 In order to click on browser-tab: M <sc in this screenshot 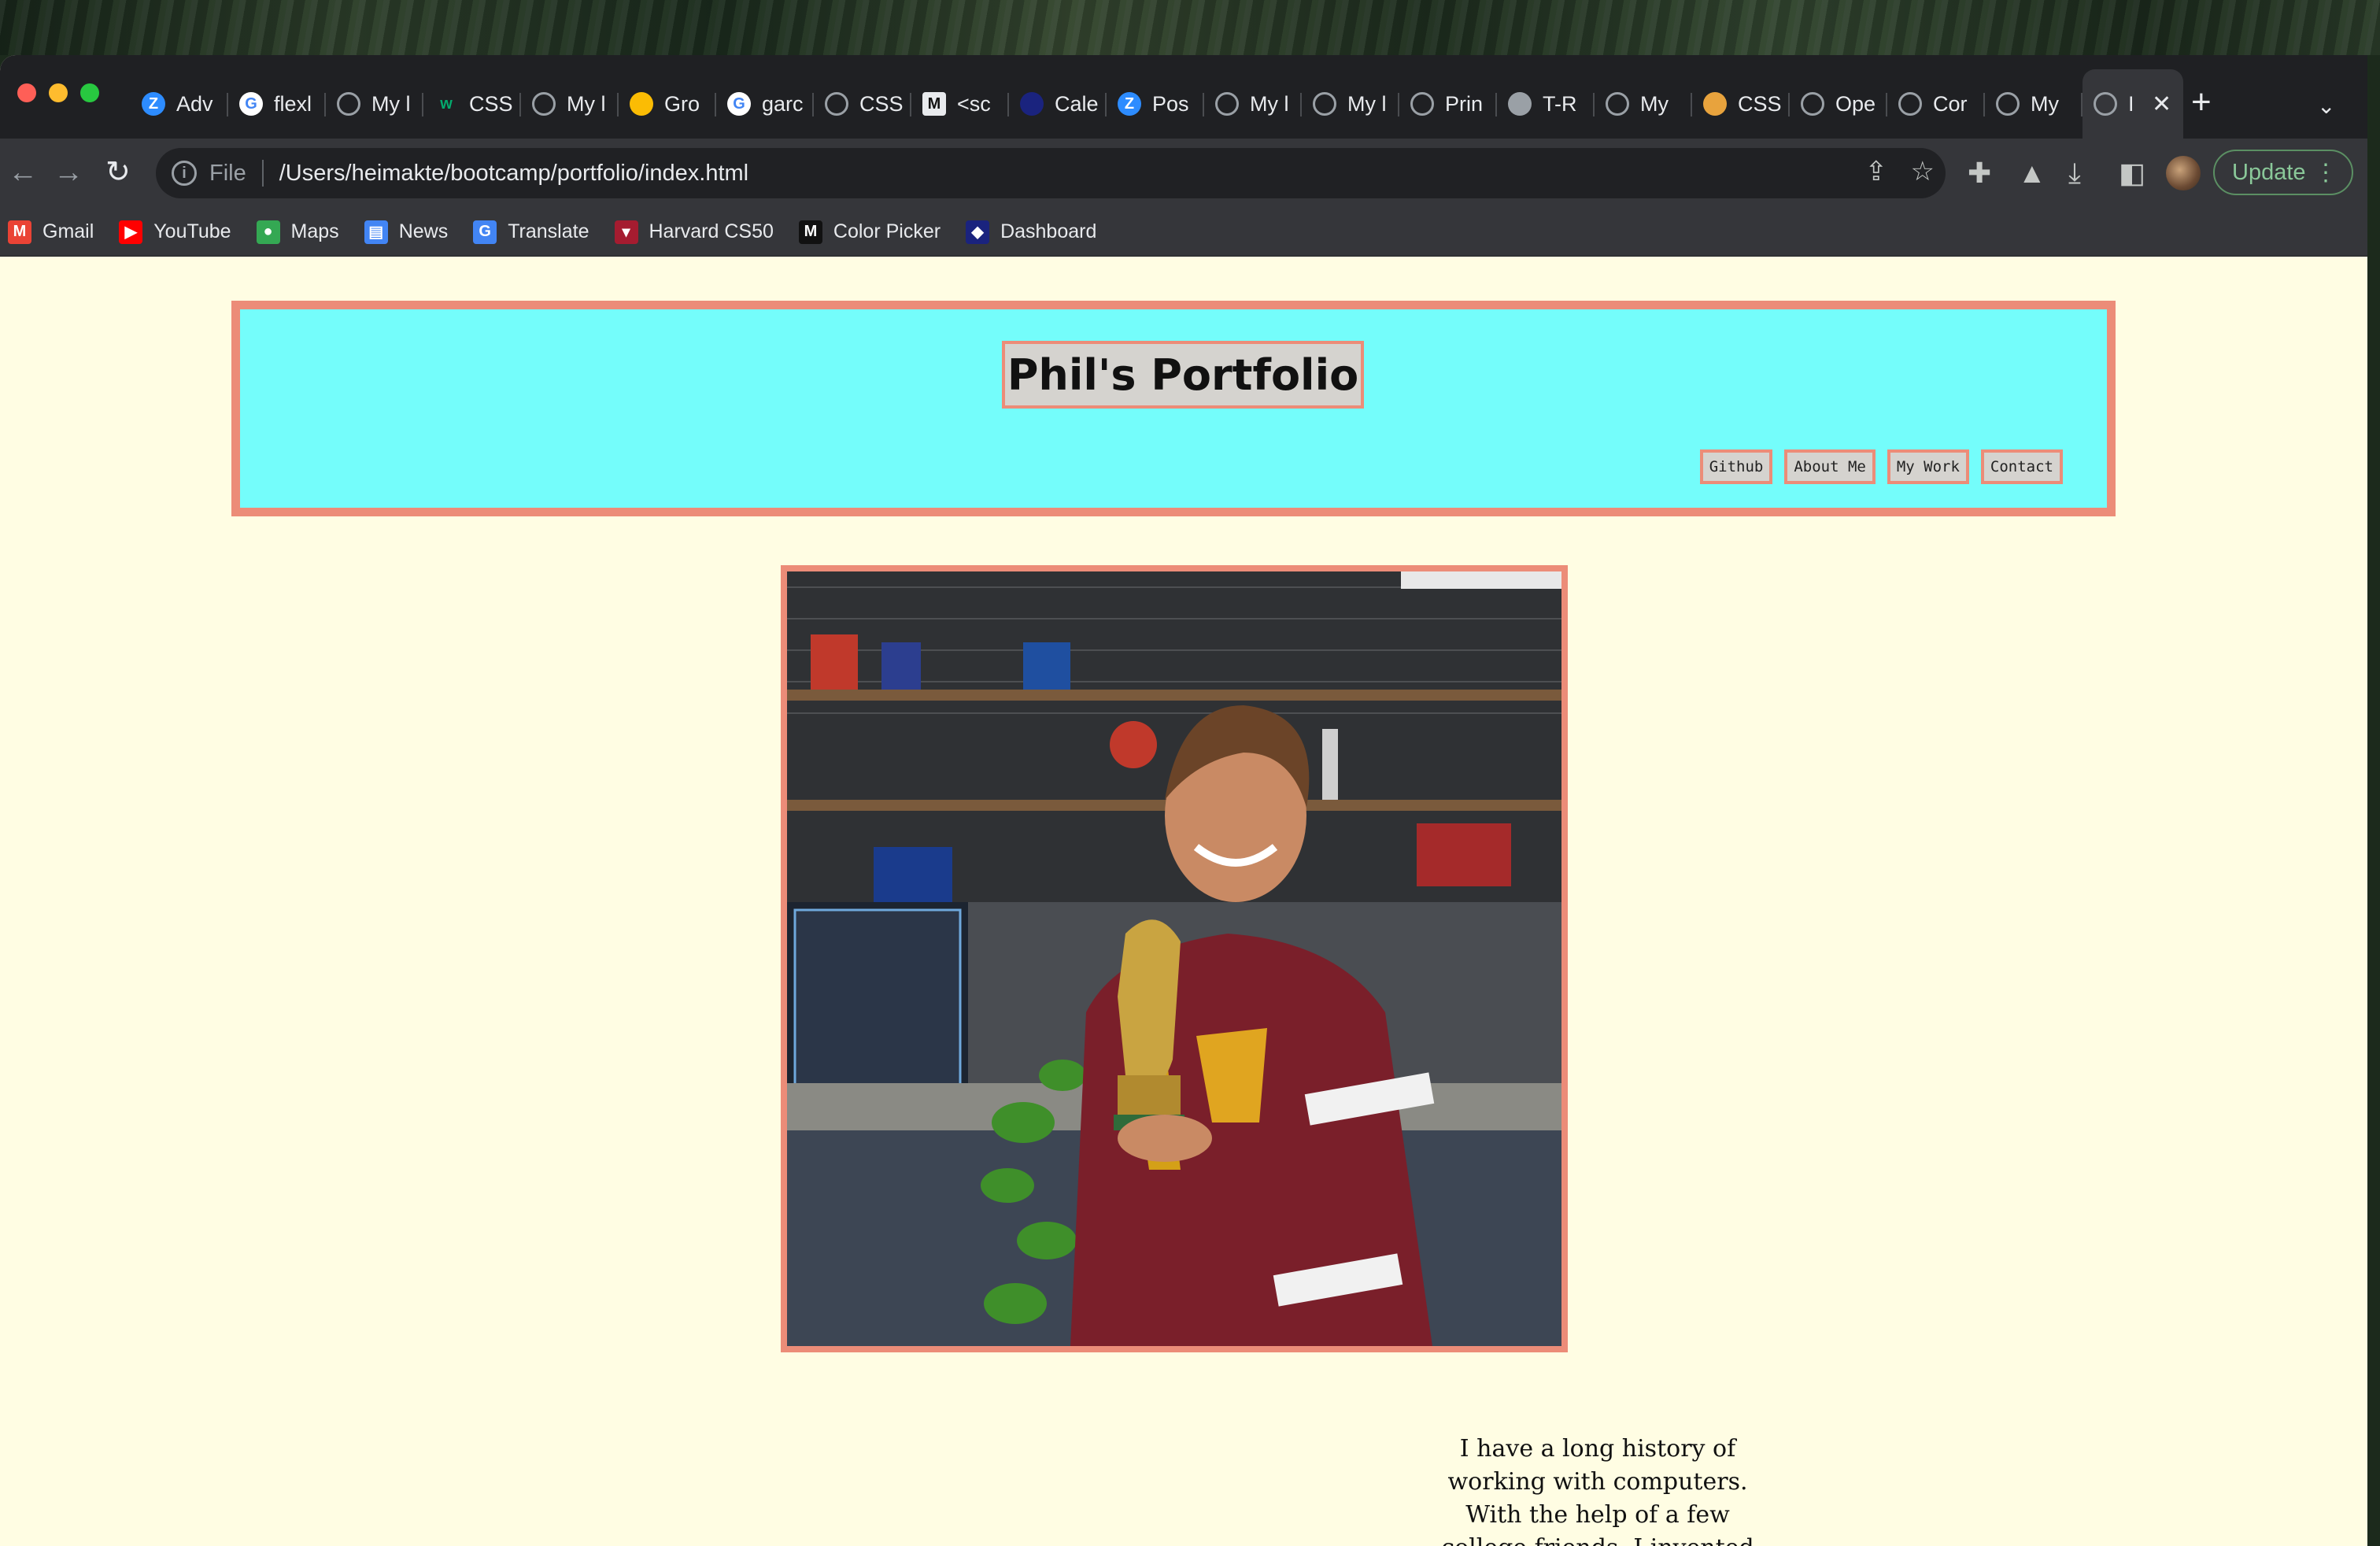, I will do `click(960, 104)`.